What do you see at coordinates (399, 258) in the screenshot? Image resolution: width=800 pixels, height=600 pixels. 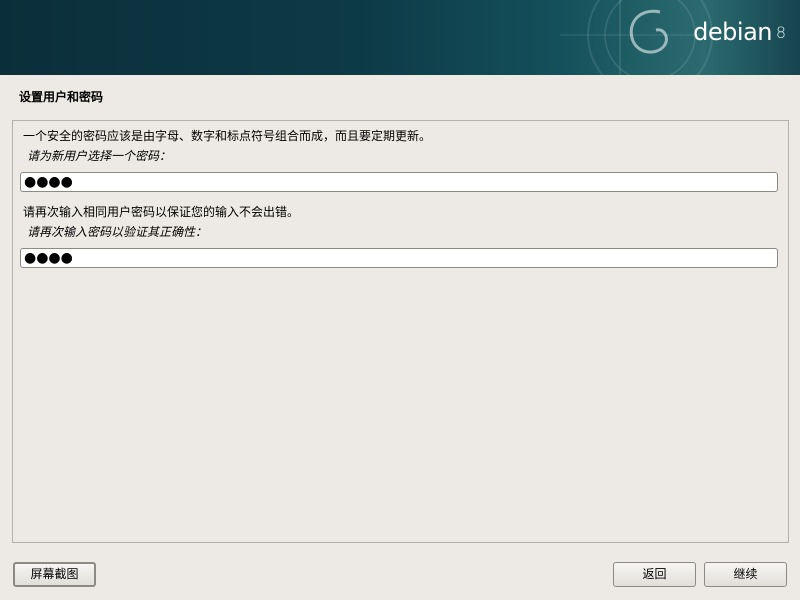 I see `verify-password-input: ●●●●` at bounding box center [399, 258].